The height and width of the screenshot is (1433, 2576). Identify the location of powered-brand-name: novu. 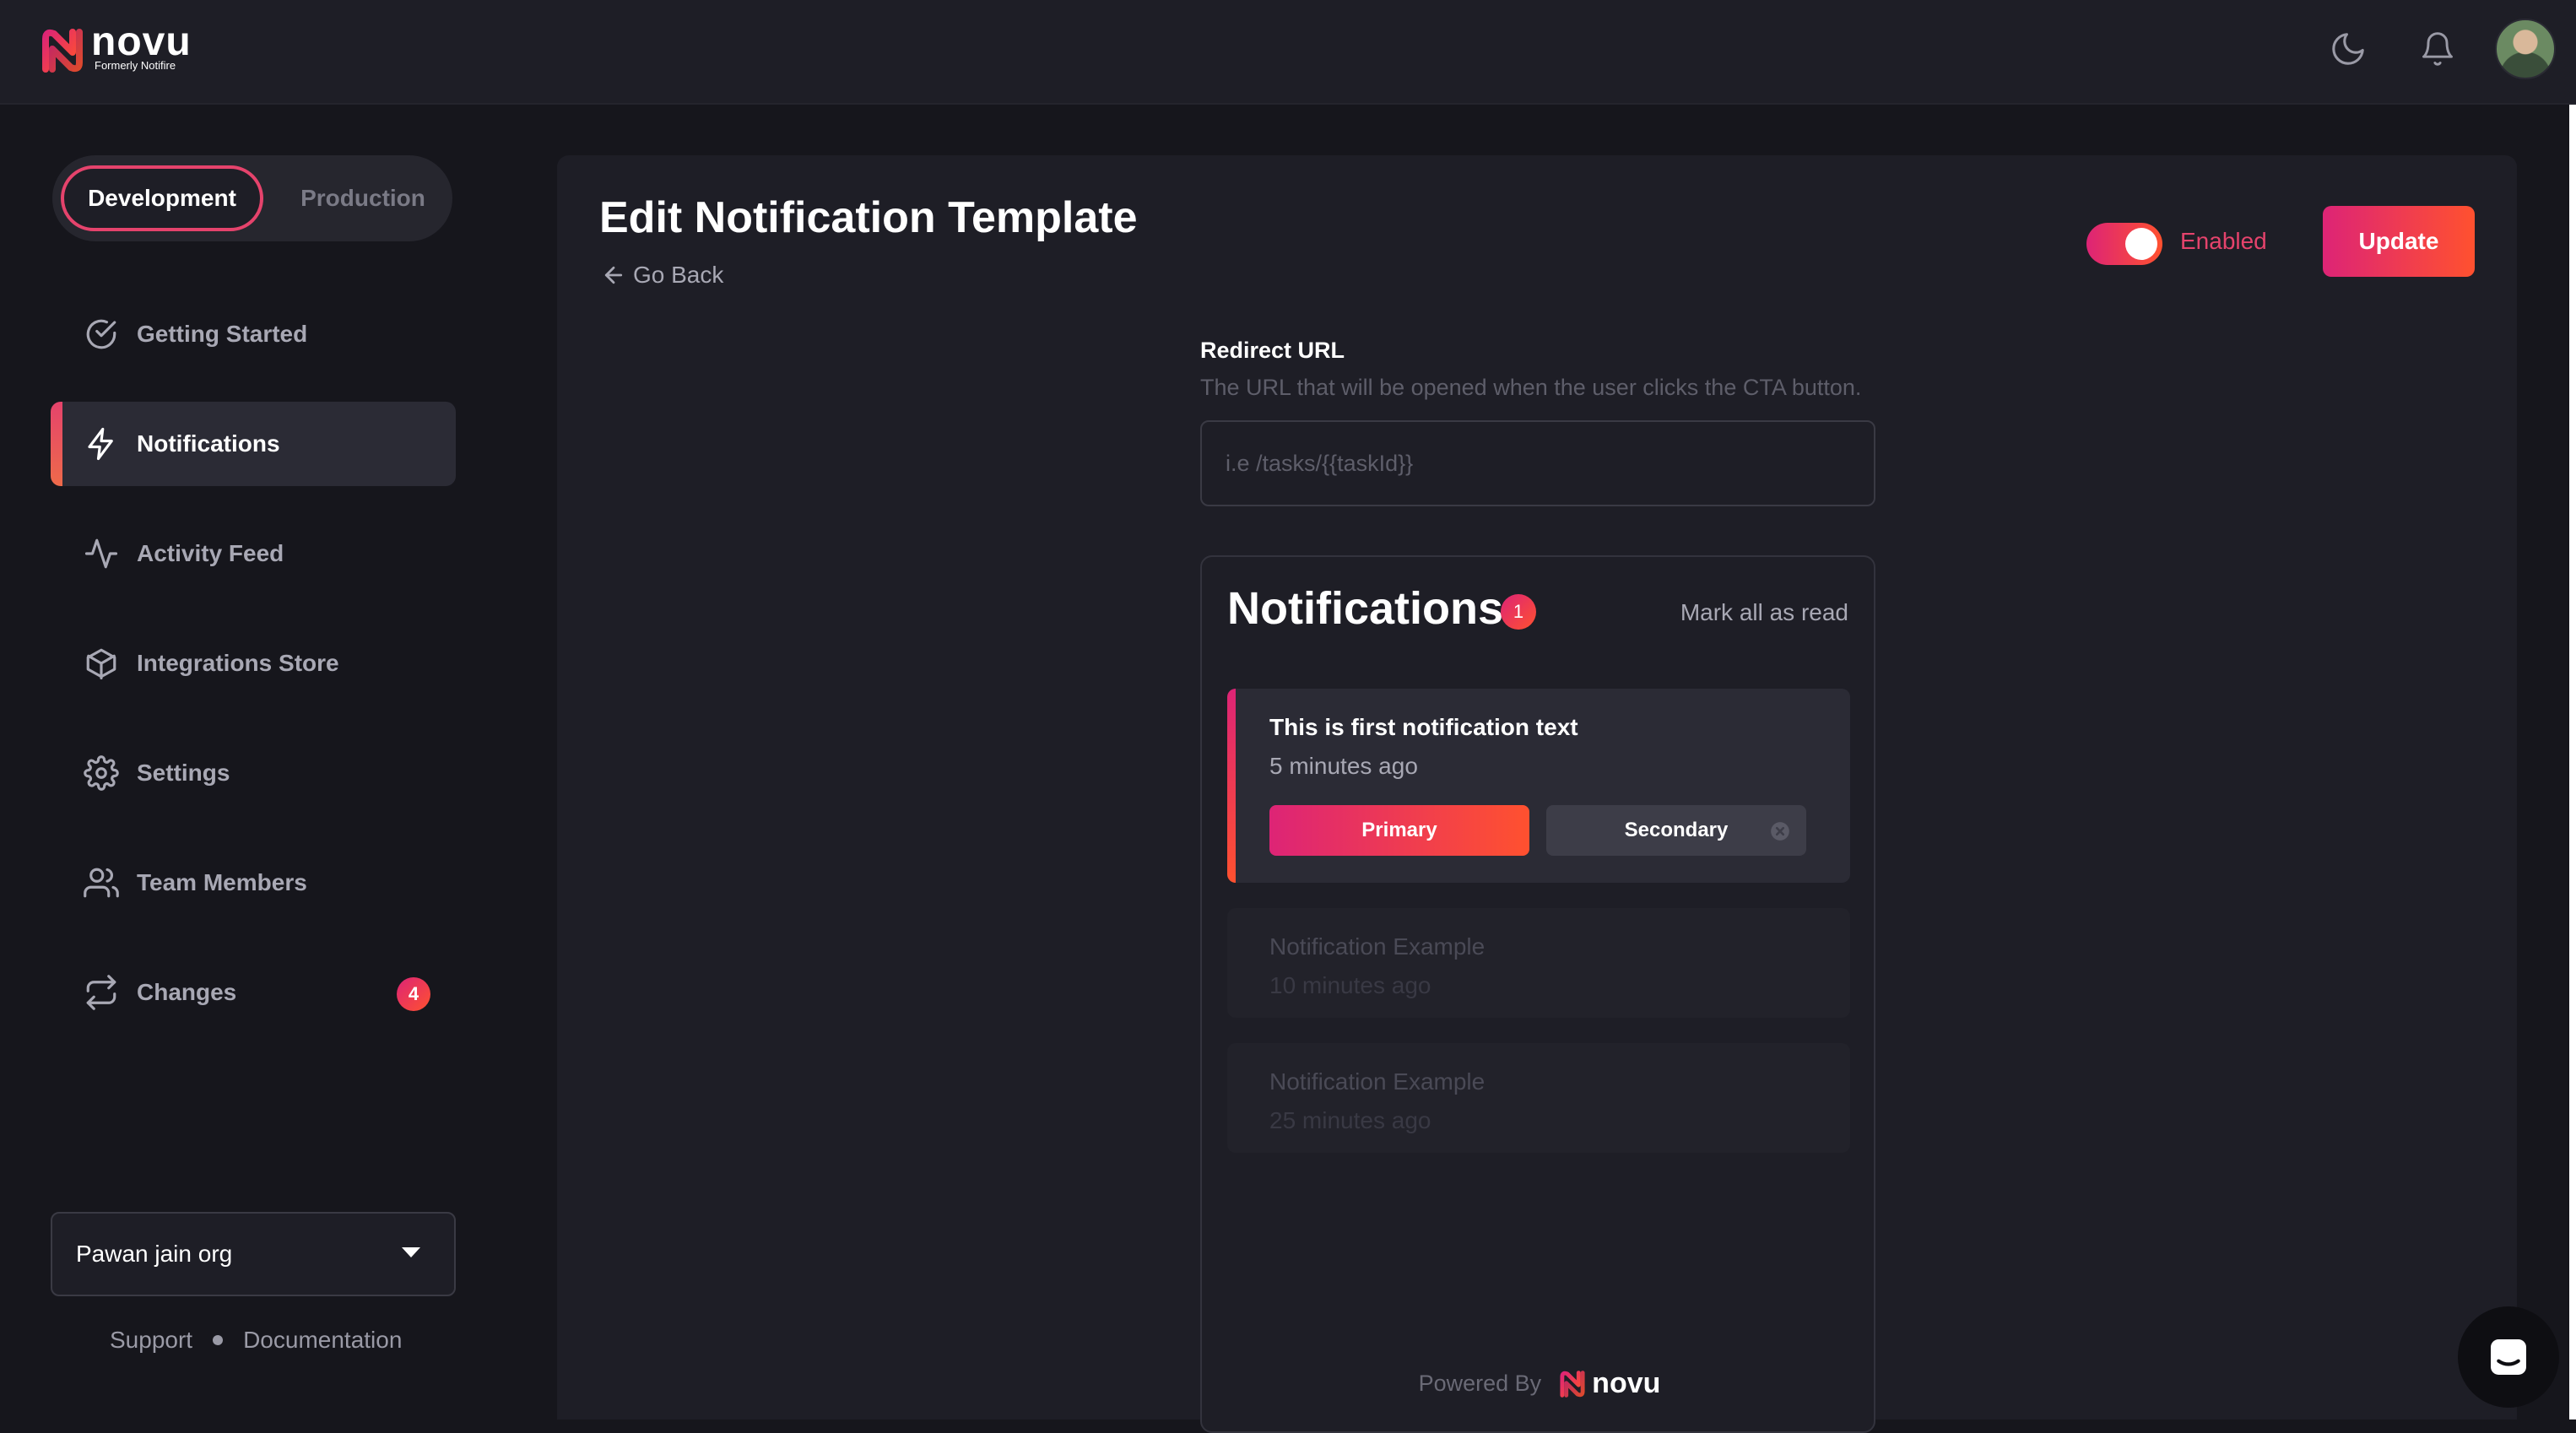
(1626, 1383).